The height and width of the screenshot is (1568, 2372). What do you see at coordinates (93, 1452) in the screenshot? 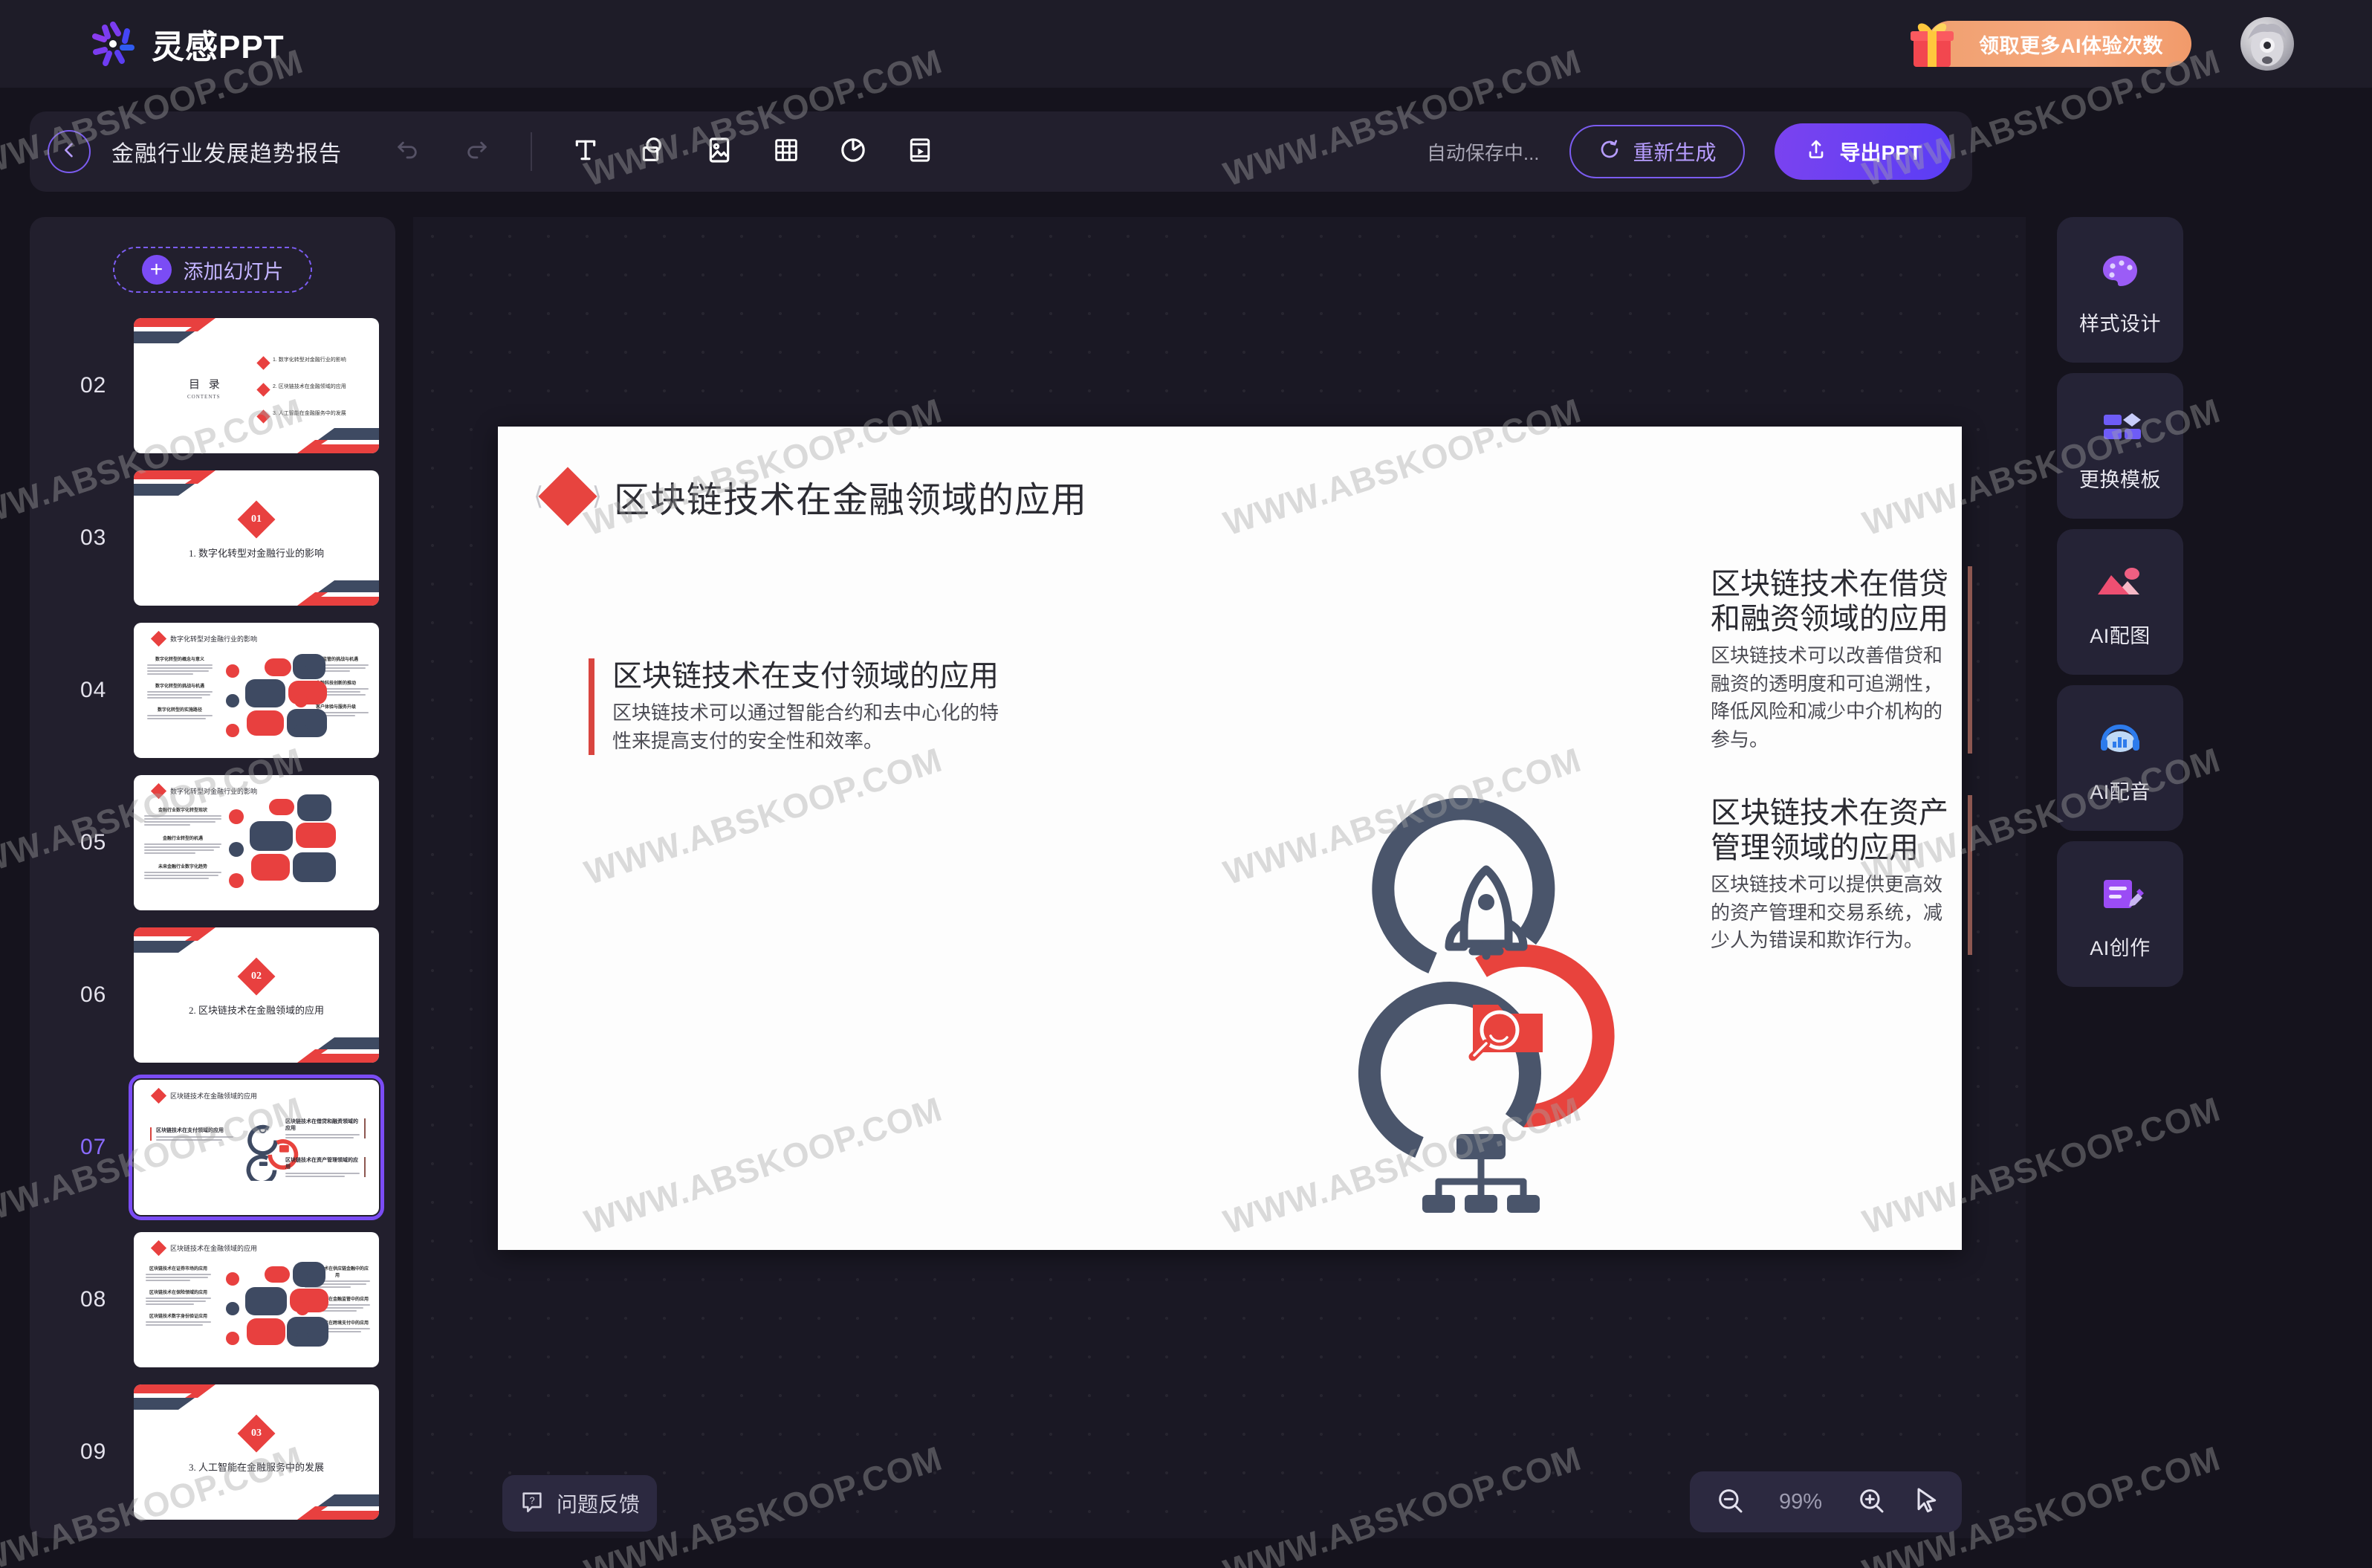
I see `slide-number: 09` at bounding box center [93, 1452].